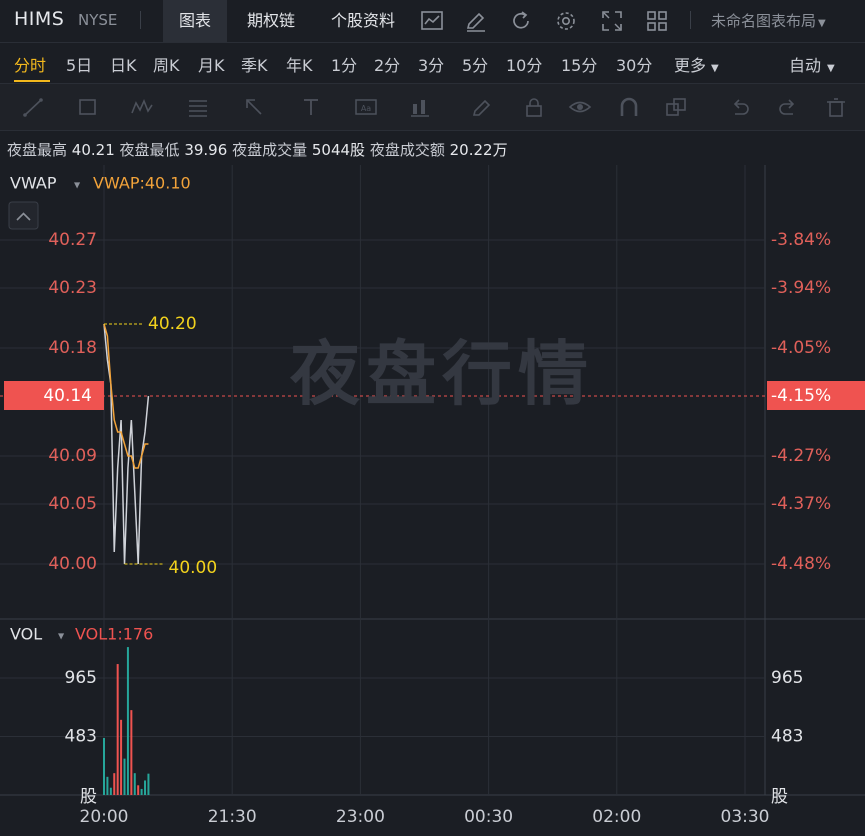 Image resolution: width=865 pixels, height=836 pixels. Describe the element at coordinates (193, 568) in the screenshot. I see `min-price-label: 40.00` at that location.